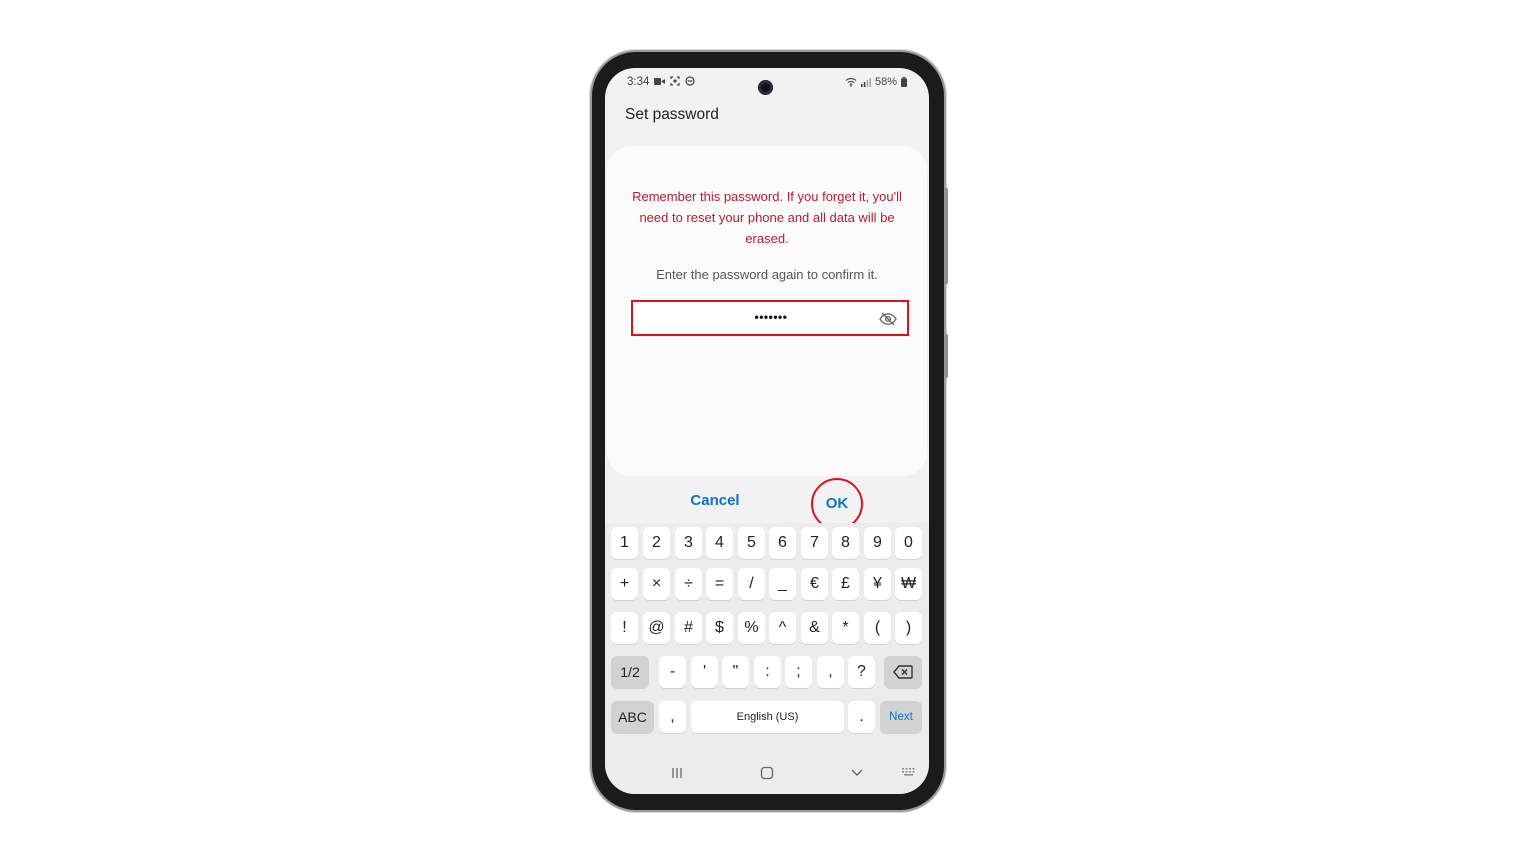 Image resolution: width=1536 pixels, height=864 pixels. What do you see at coordinates (904, 82) in the screenshot?
I see `battery-icon` at bounding box center [904, 82].